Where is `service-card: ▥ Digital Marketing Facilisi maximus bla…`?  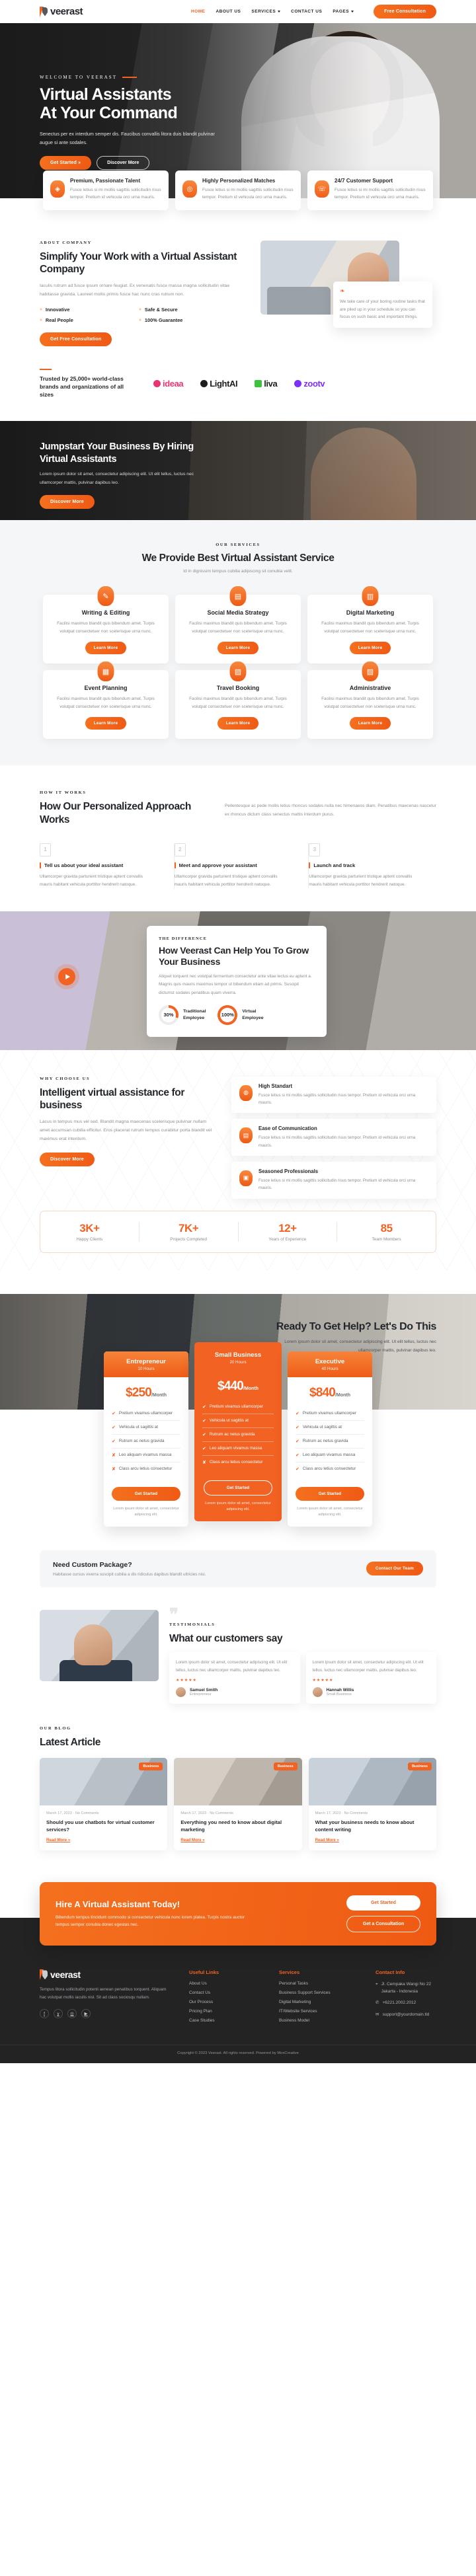
service-card: ▥ Digital Marketing Facilisi maximus bla… is located at coordinates (370, 625).